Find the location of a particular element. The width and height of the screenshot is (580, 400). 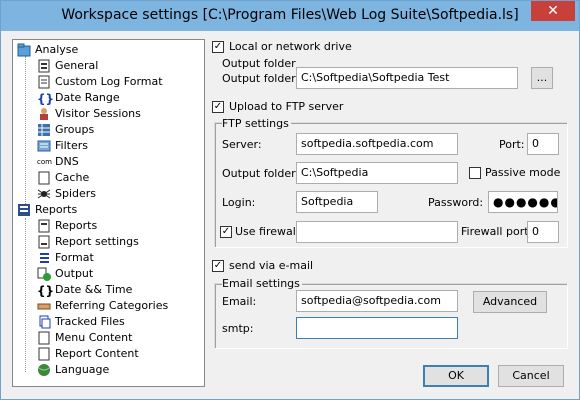

tree-item-reports: Reports is located at coordinates (67, 226).